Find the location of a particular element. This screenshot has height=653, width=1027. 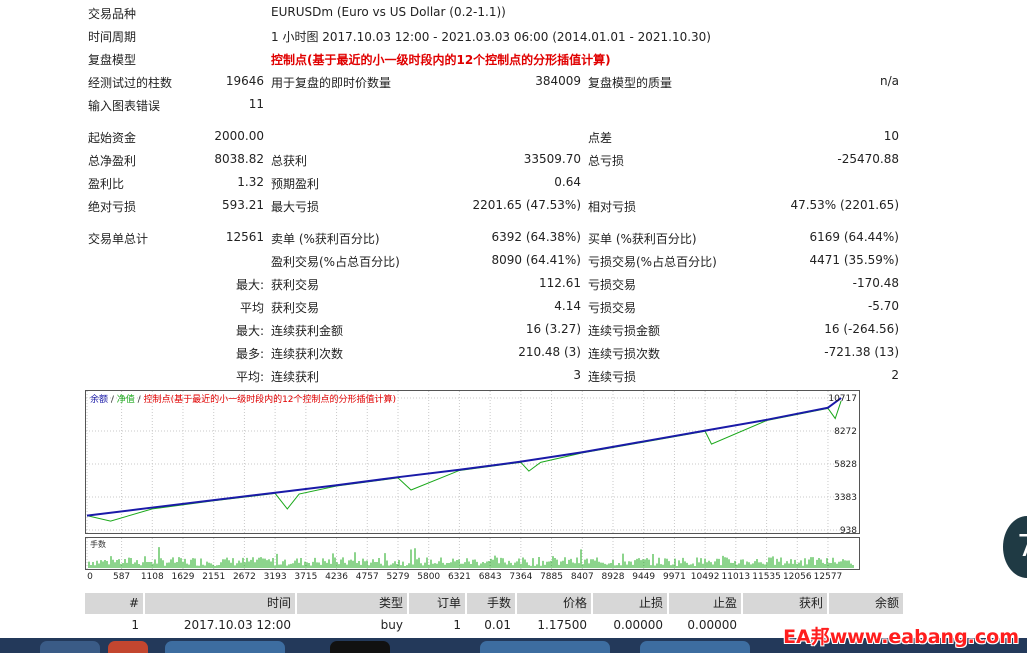

dd-rel-value: 47.53% (2201.65) is located at coordinates (844, 205).